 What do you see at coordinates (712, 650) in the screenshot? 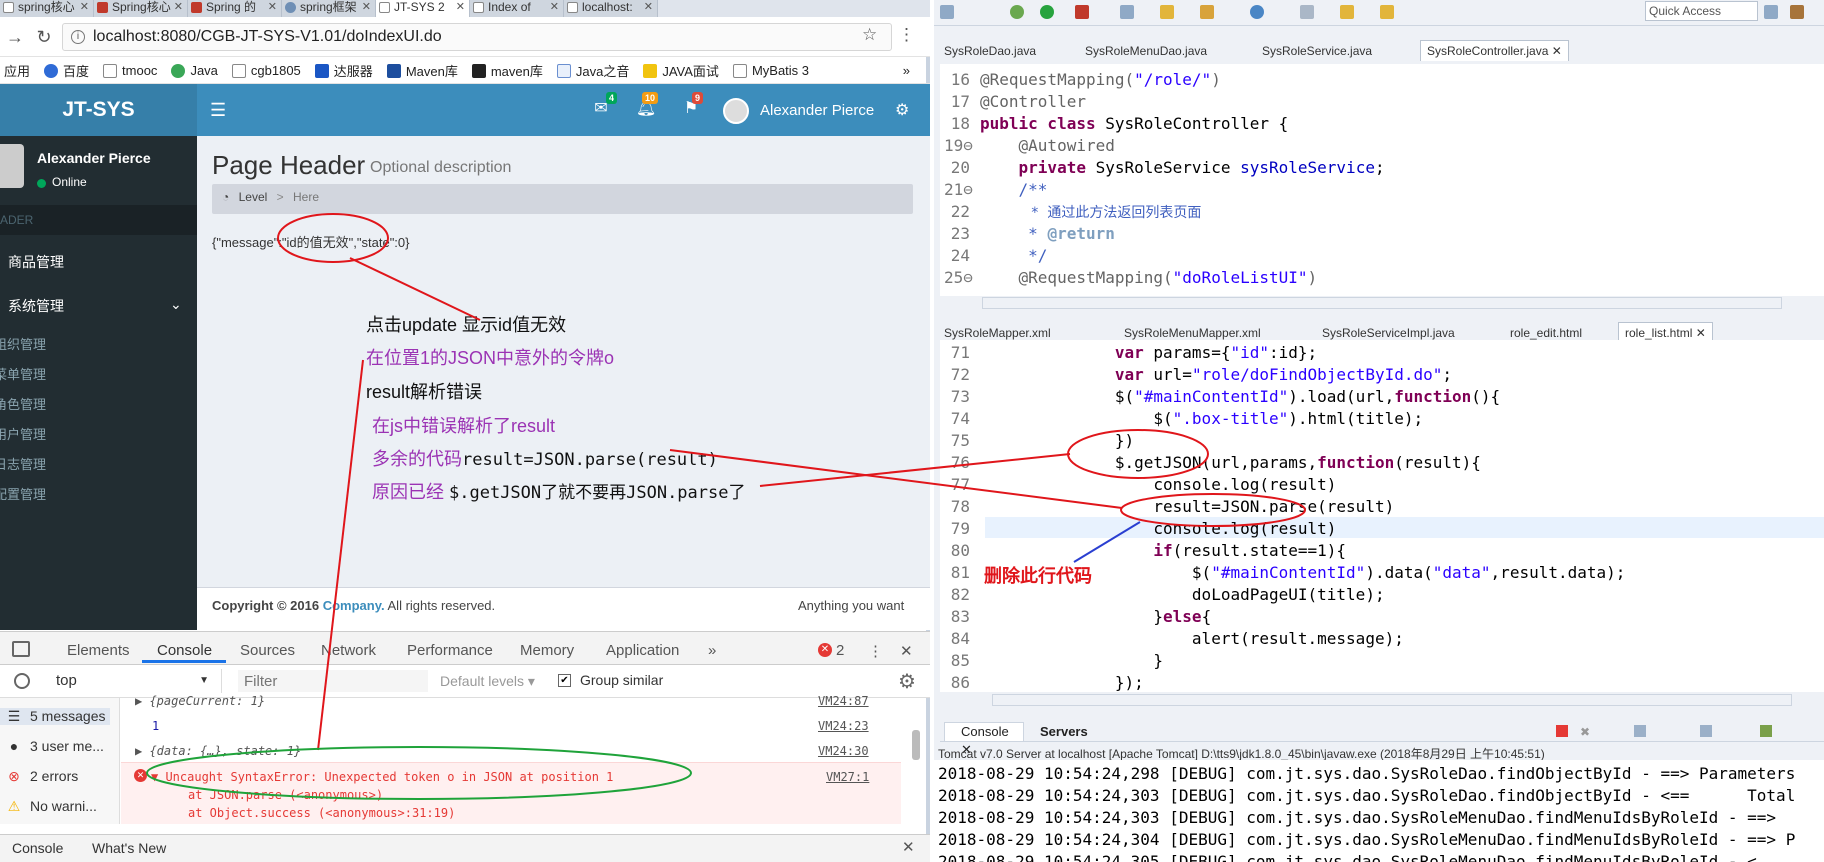
I see `more-tabs-icon: »` at bounding box center [712, 650].